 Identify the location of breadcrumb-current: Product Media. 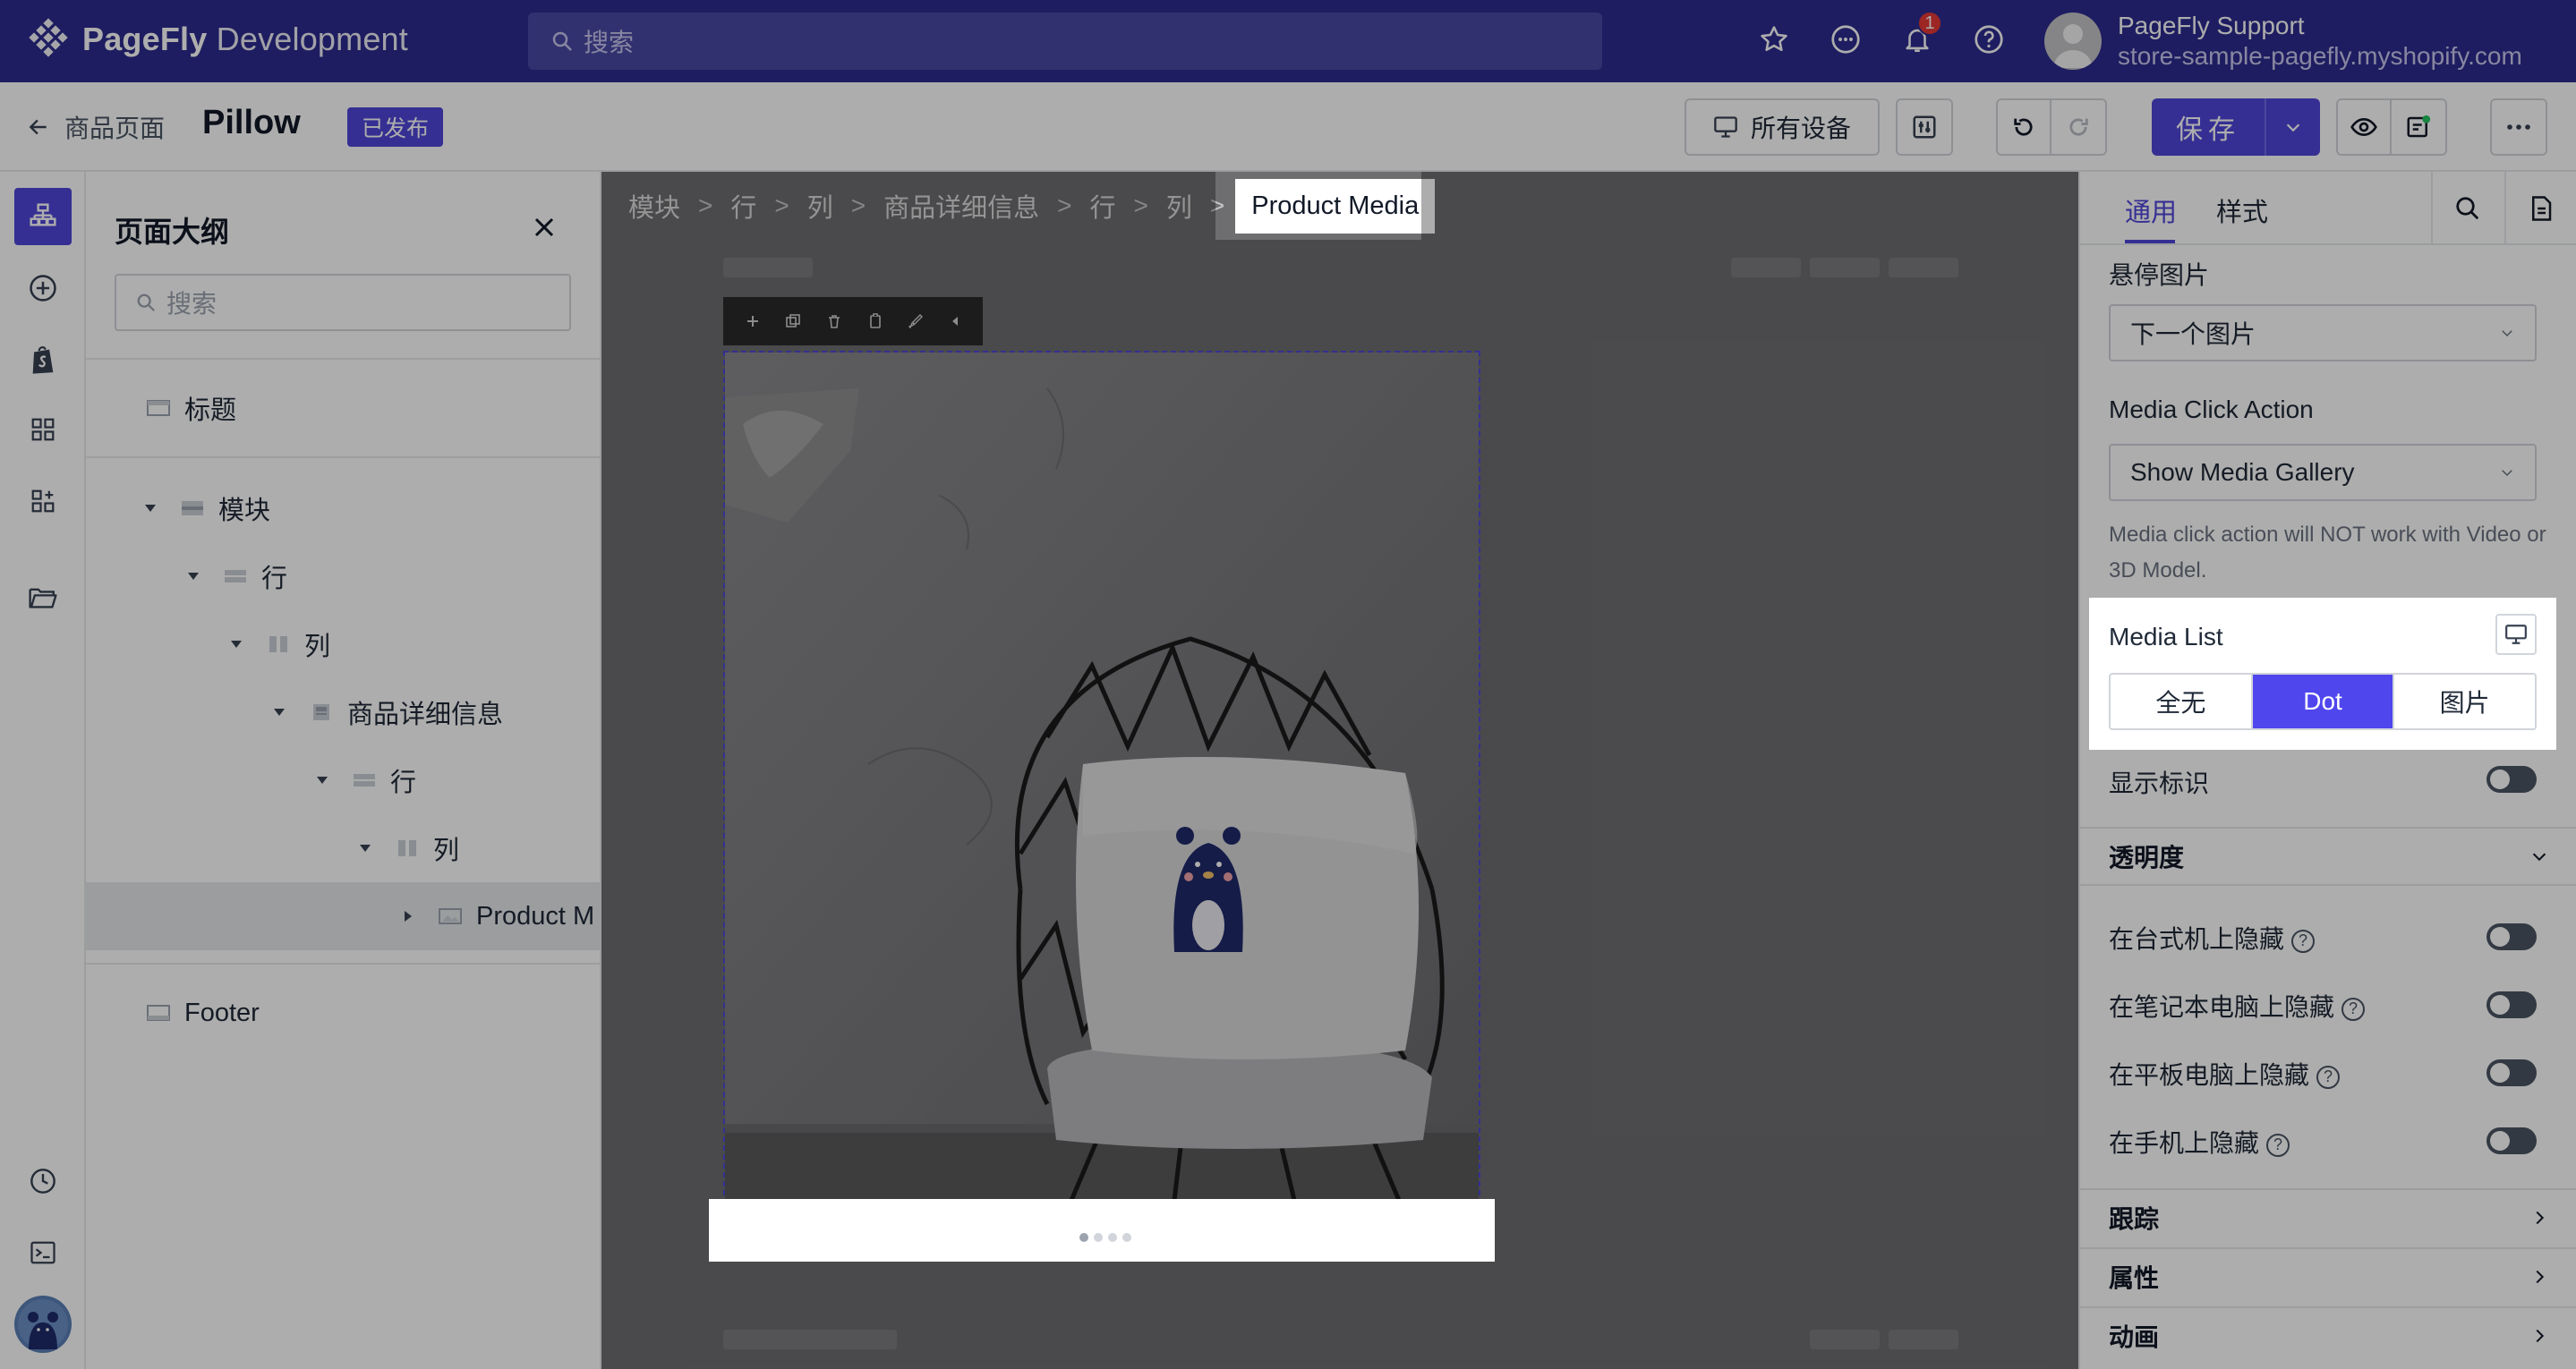
(1335, 206).